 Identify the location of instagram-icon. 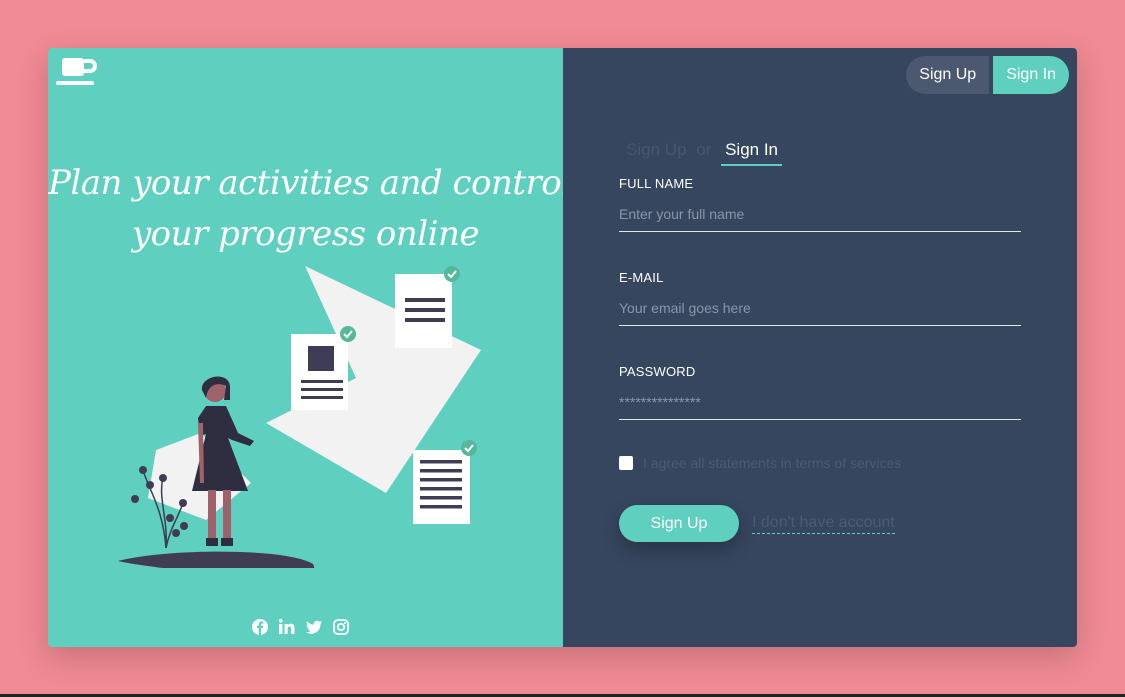
(341, 627).